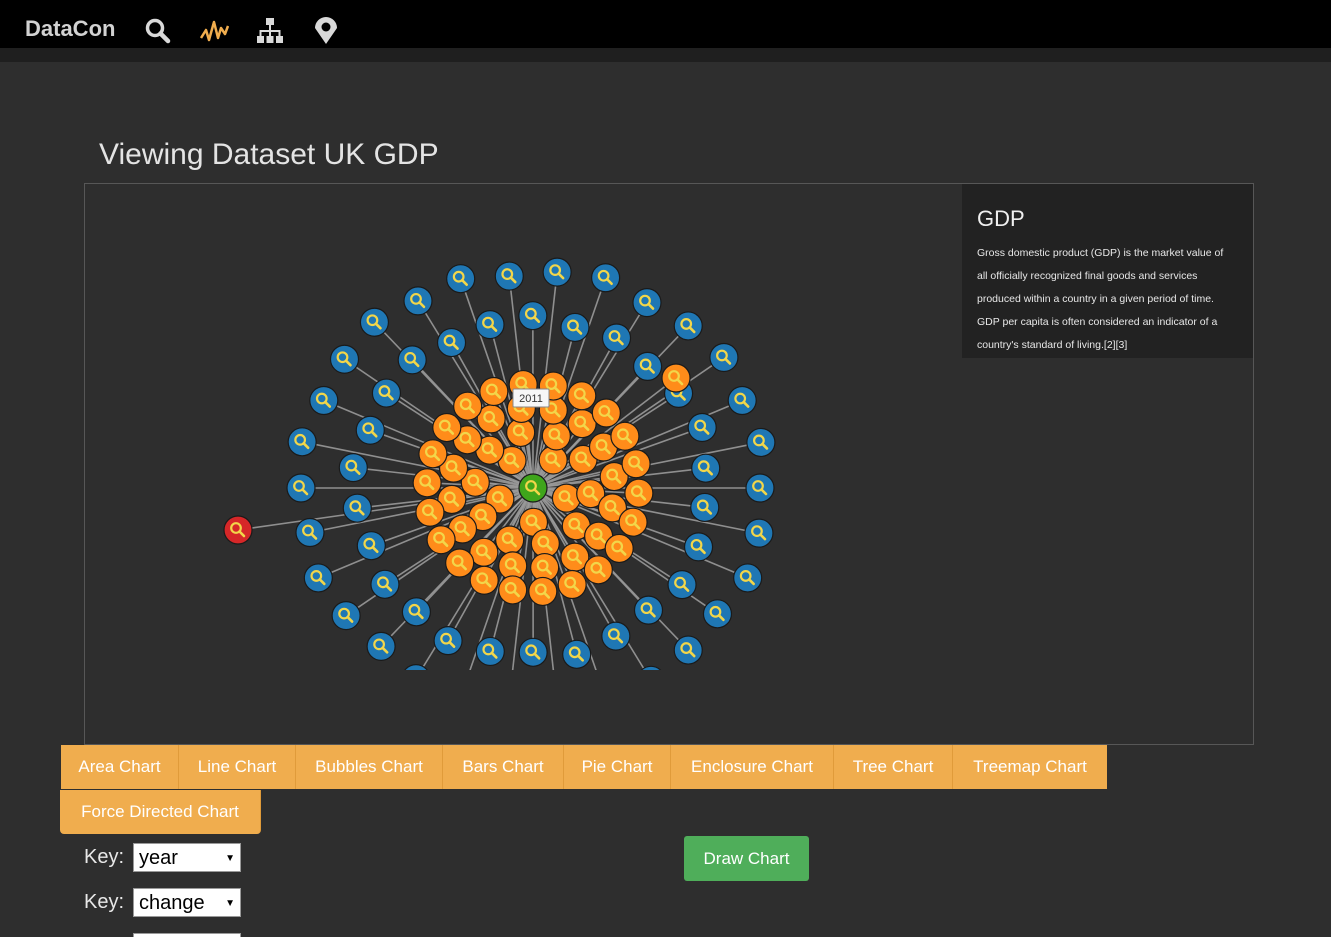  I want to click on map-pin-icon, so click(326, 31).